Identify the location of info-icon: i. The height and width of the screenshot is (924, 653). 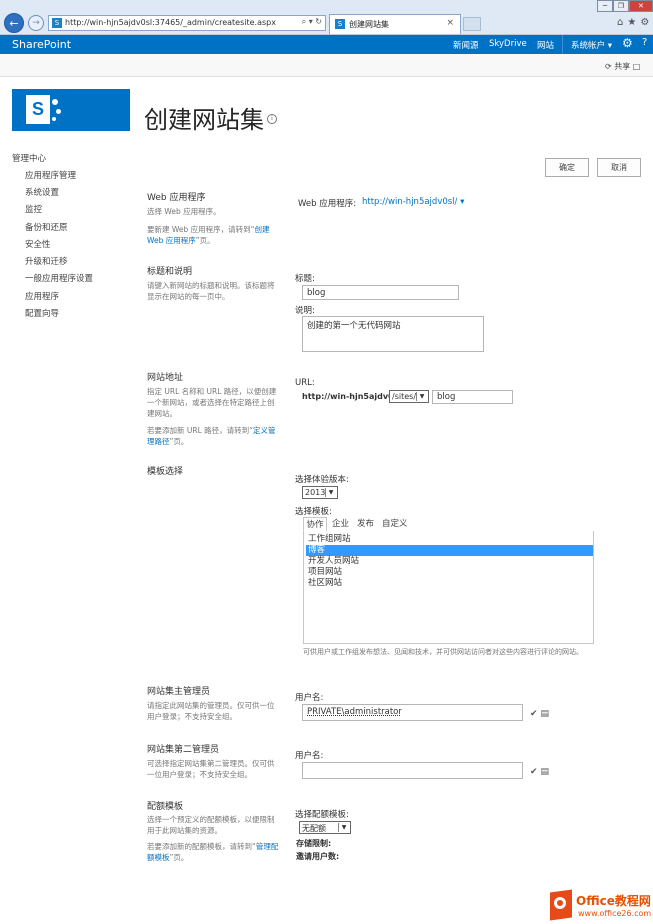
(272, 119).